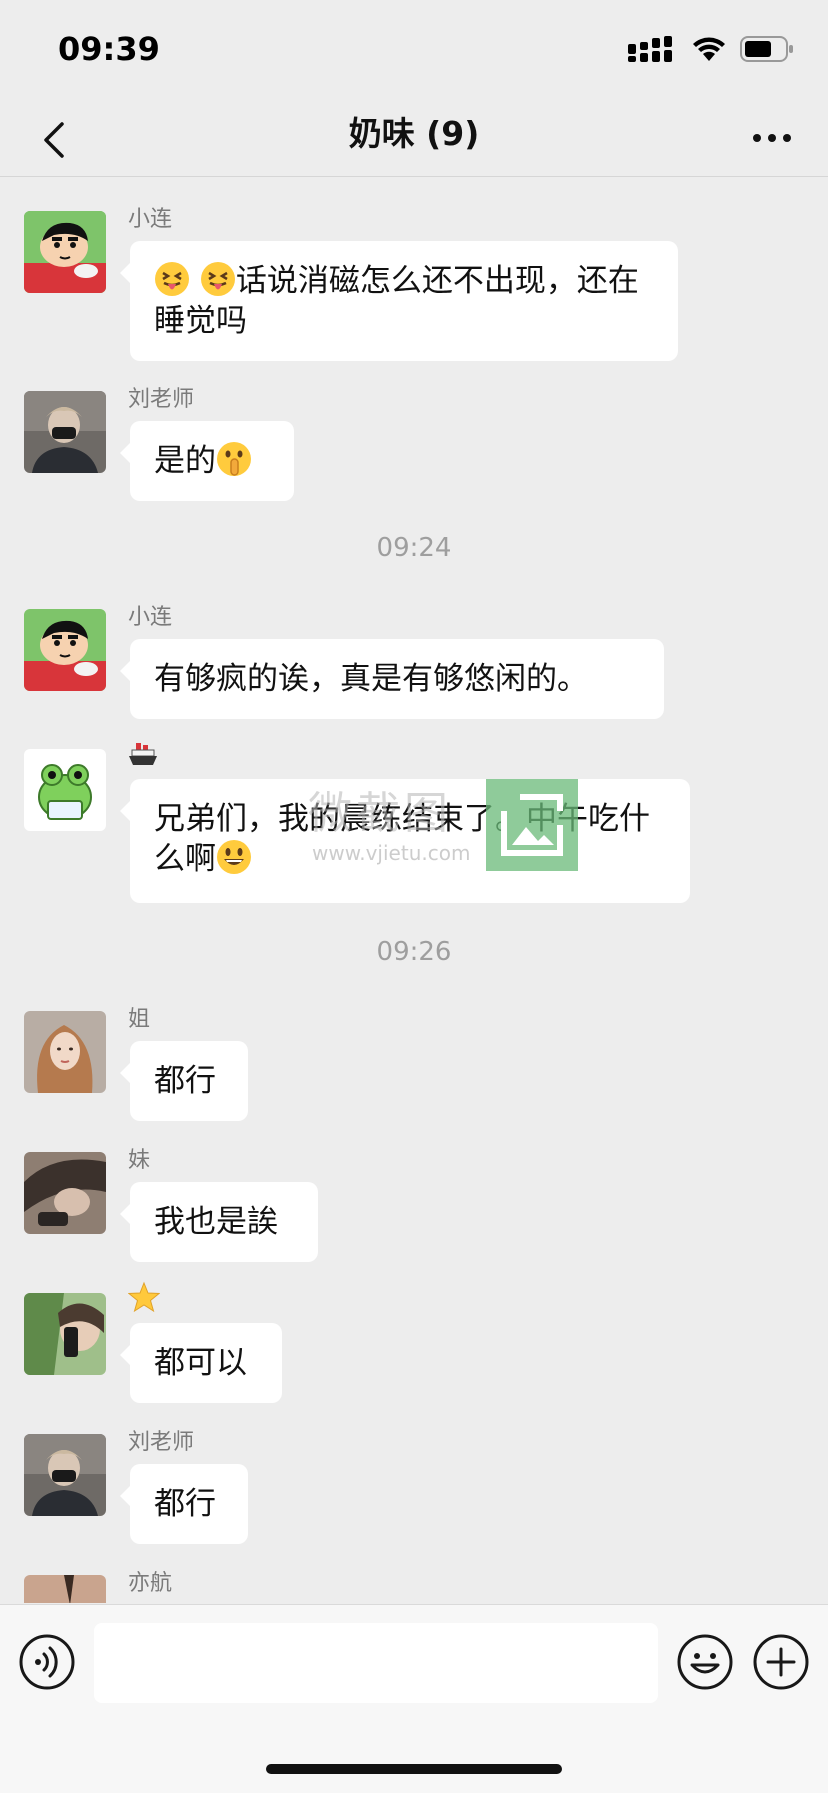  Describe the element at coordinates (399, 301) in the screenshot. I see `message-bubble: 话说消磁怎么还不出现，还在睡觉吗` at that location.